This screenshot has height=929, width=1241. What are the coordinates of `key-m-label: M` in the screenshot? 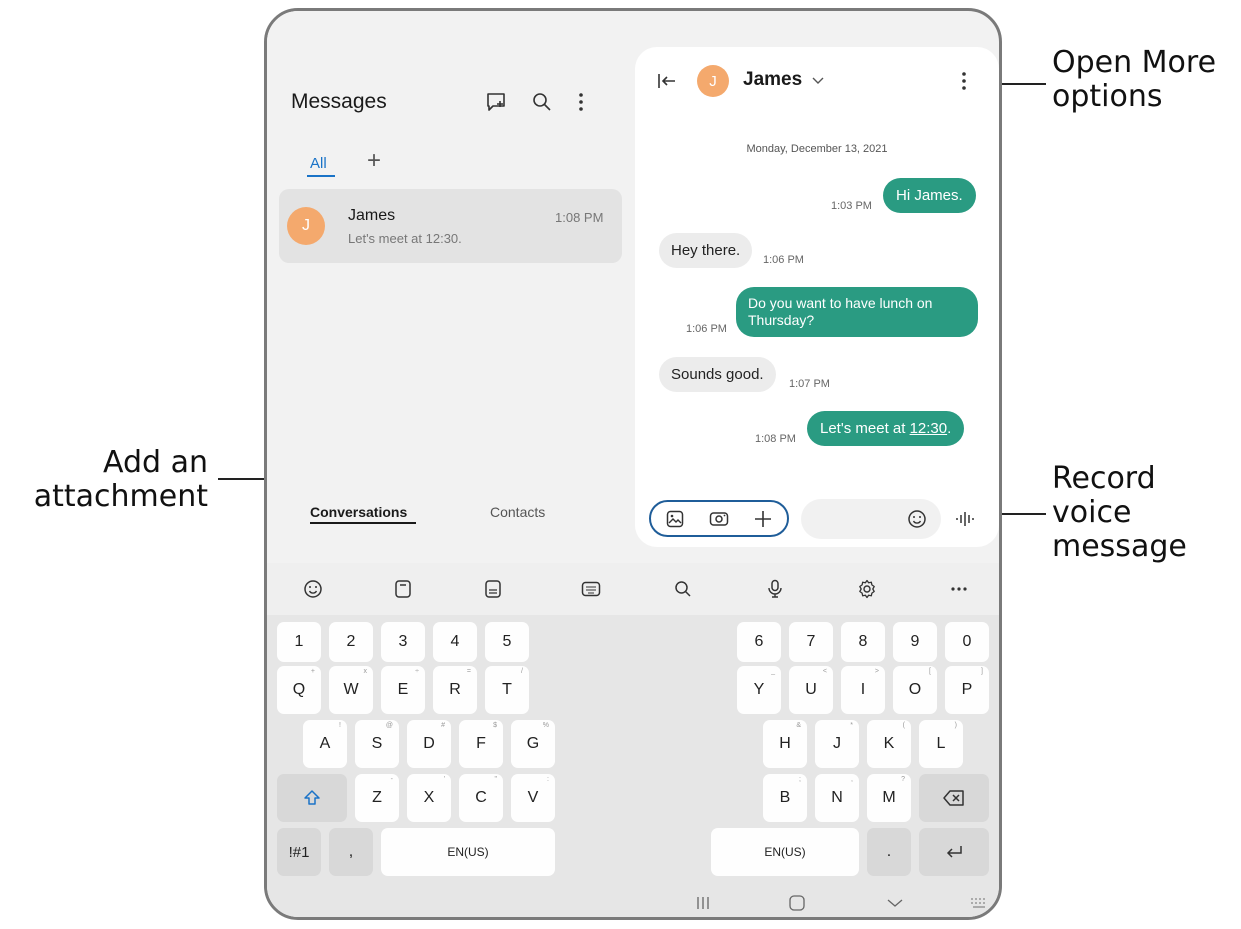 It's located at (889, 797).